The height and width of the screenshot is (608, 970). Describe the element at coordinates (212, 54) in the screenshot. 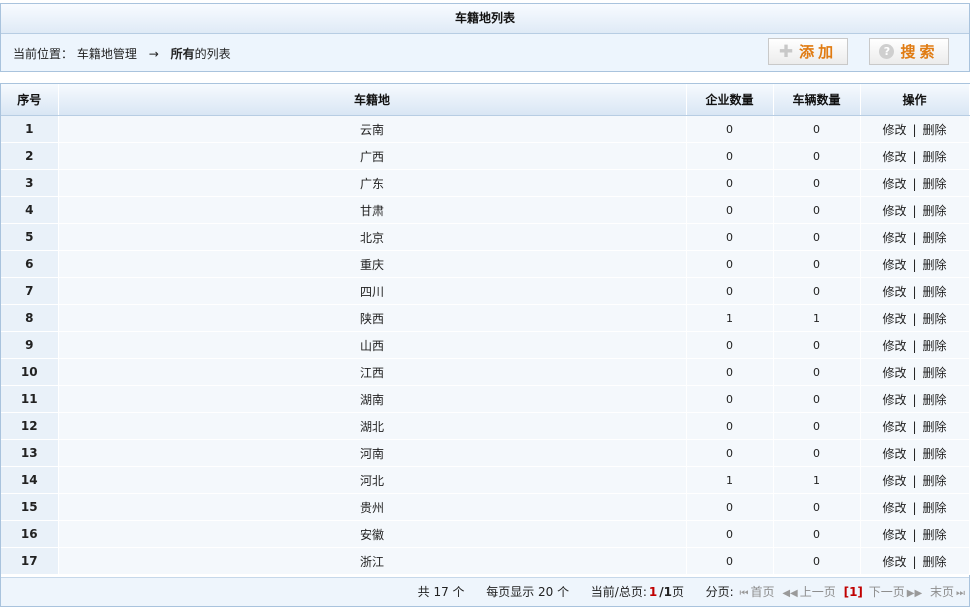

I see `breadcrumb-current-rest: 的列表` at that location.